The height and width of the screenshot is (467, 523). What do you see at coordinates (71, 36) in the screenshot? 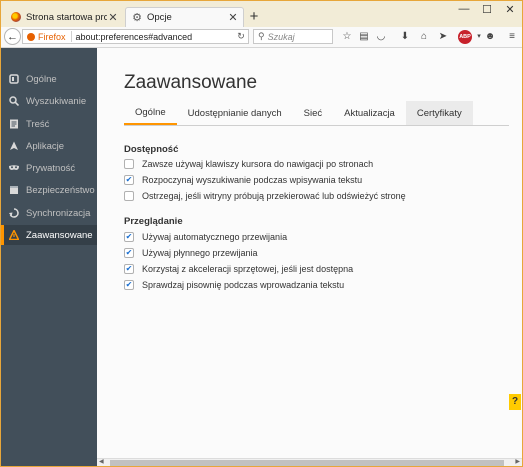
I see `url-separator` at bounding box center [71, 36].